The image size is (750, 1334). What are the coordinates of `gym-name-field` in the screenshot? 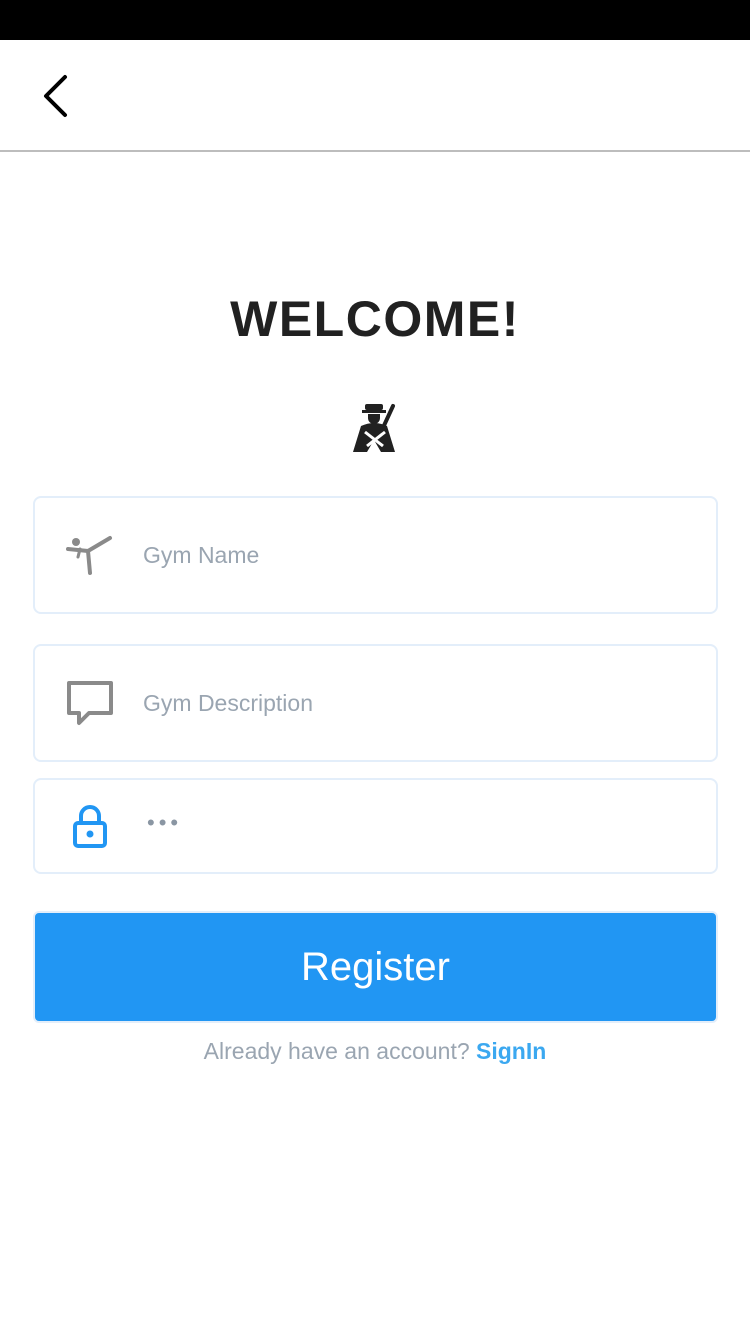 It's located at (375, 555).